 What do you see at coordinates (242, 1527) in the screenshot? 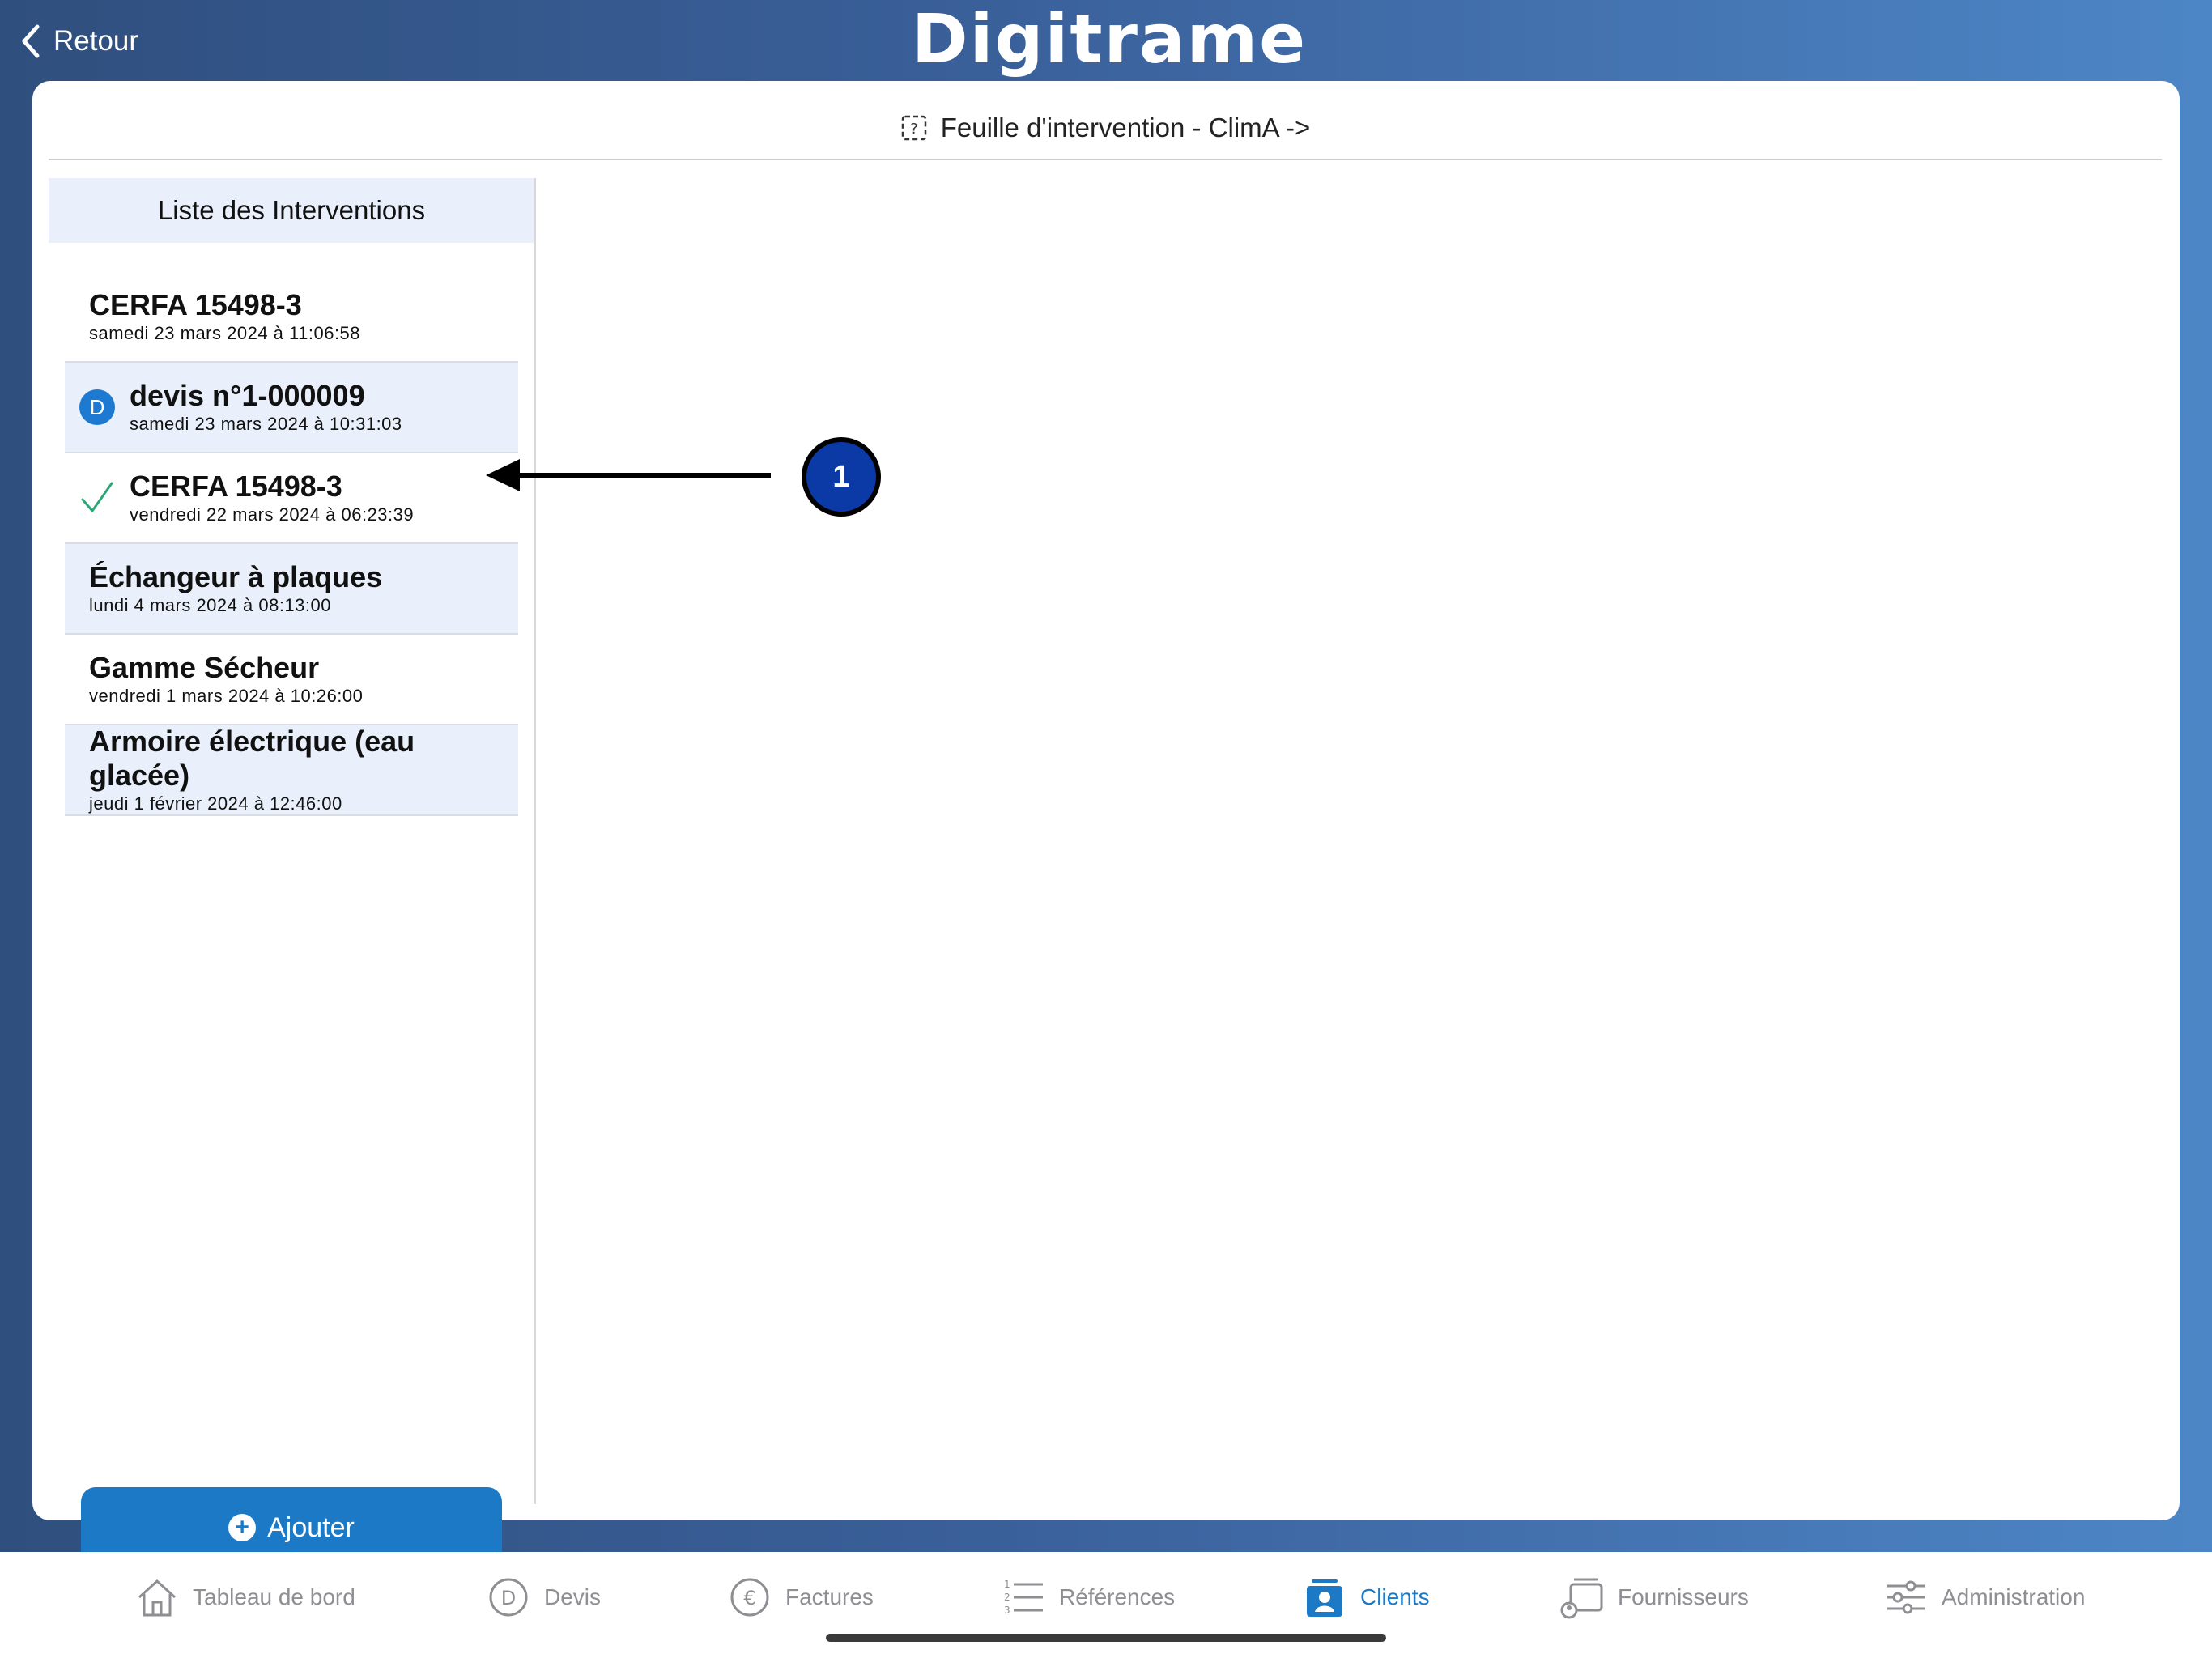
I see `plus-circle-icon: +` at bounding box center [242, 1527].